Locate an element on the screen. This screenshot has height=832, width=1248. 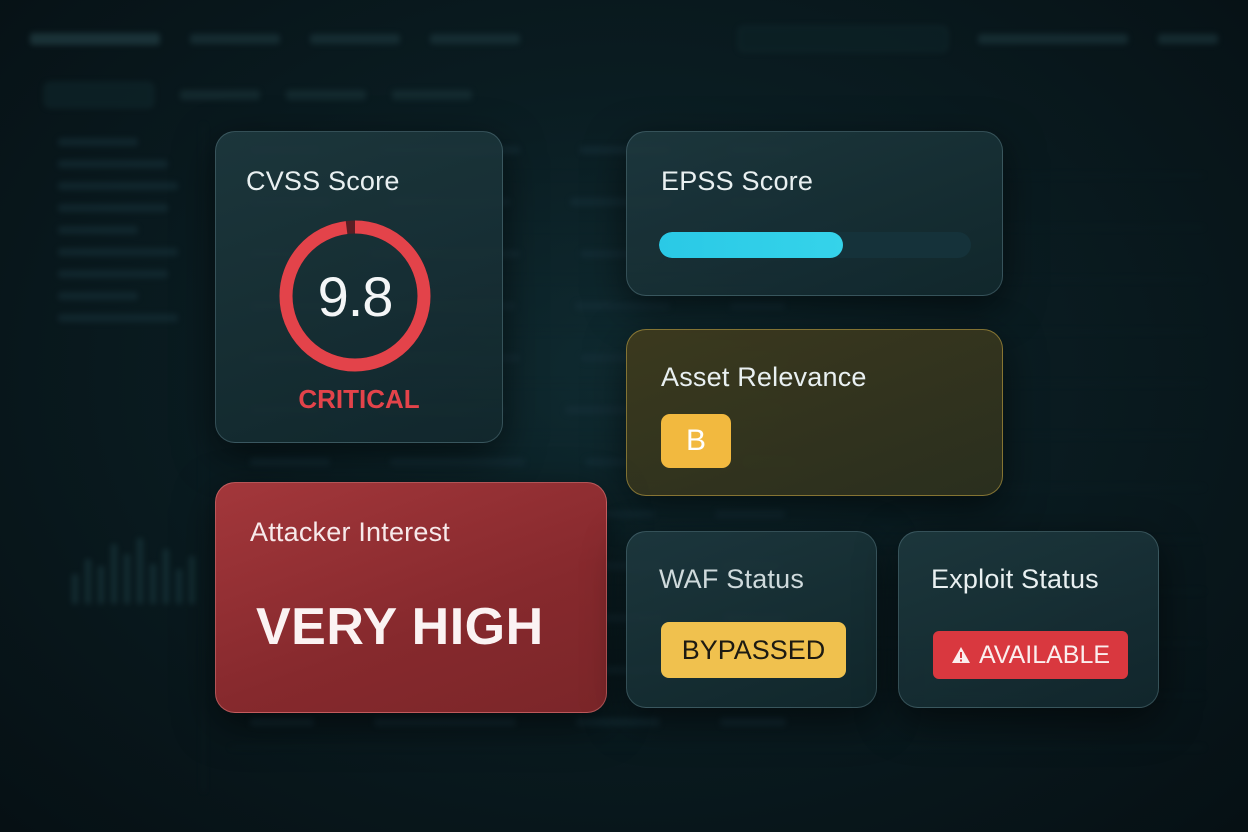
attacker-interest-card: Attacker Interest VERY HIGH is located at coordinates (411, 597).